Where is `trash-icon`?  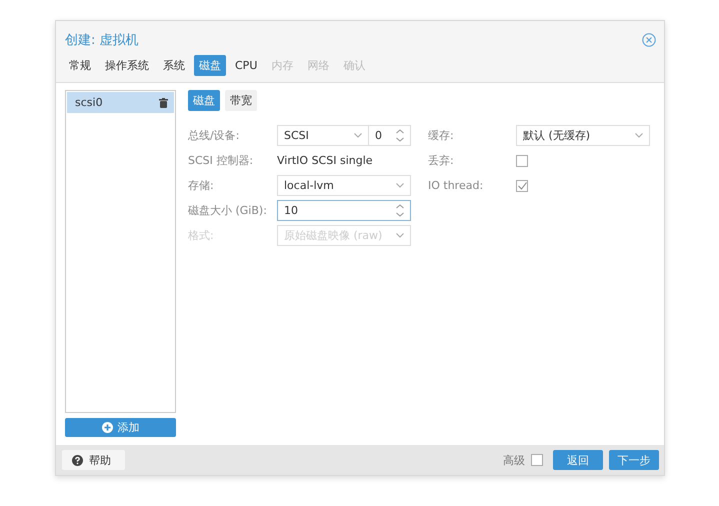 trash-icon is located at coordinates (163, 103).